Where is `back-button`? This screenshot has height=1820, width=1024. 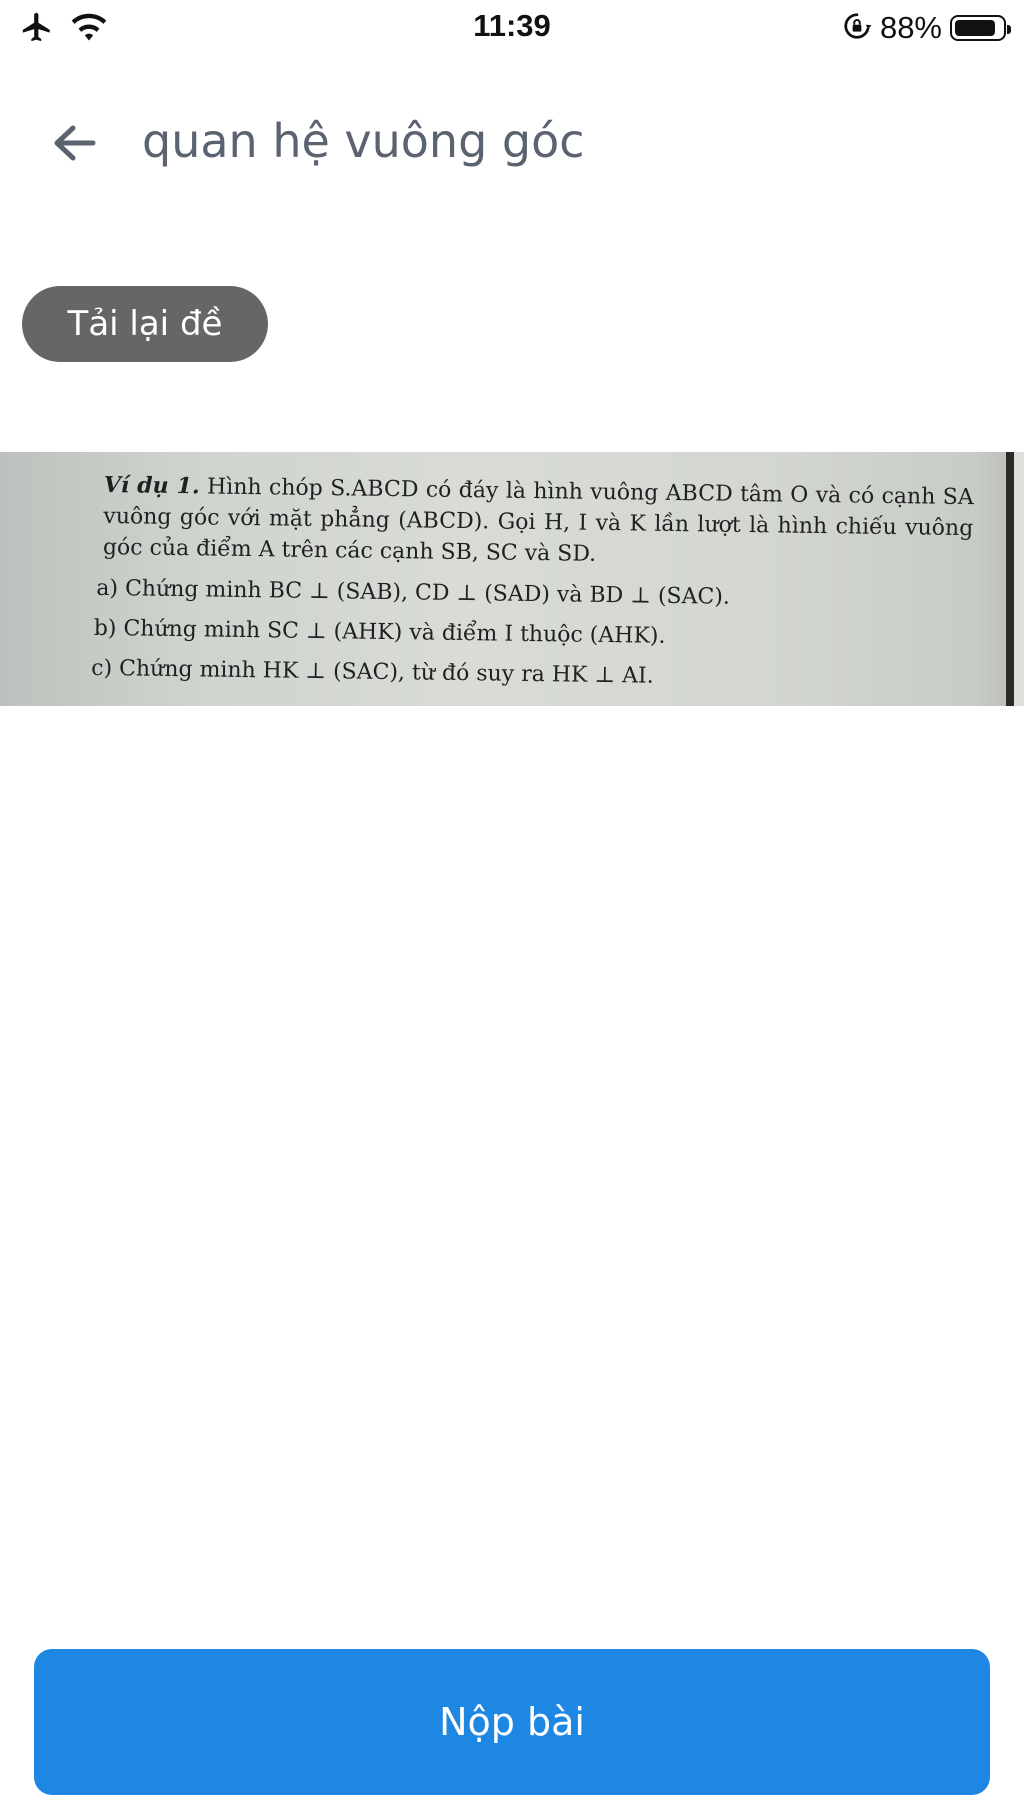 back-button is located at coordinates (74, 145).